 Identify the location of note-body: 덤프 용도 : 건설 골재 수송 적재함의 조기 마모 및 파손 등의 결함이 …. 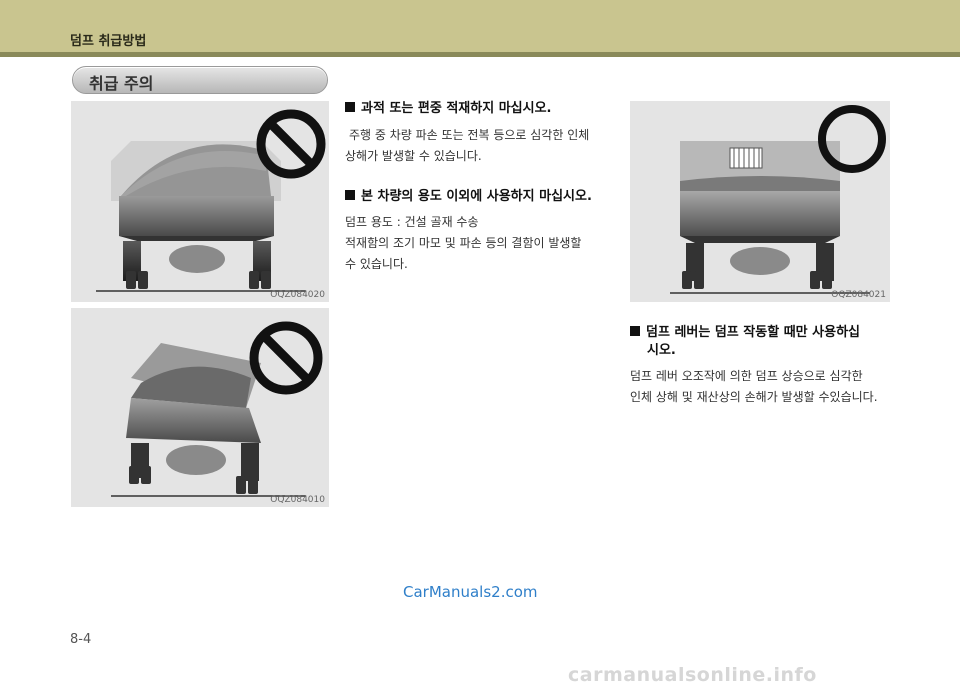
(485, 243).